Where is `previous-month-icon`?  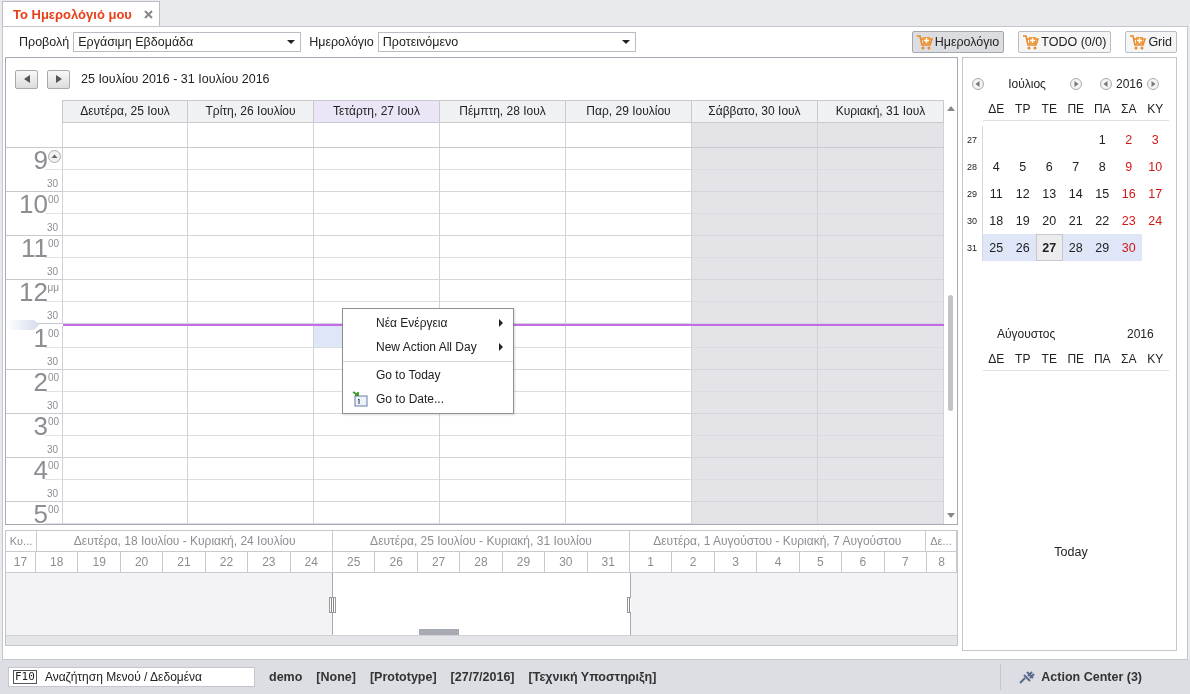 previous-month-icon is located at coordinates (978, 84).